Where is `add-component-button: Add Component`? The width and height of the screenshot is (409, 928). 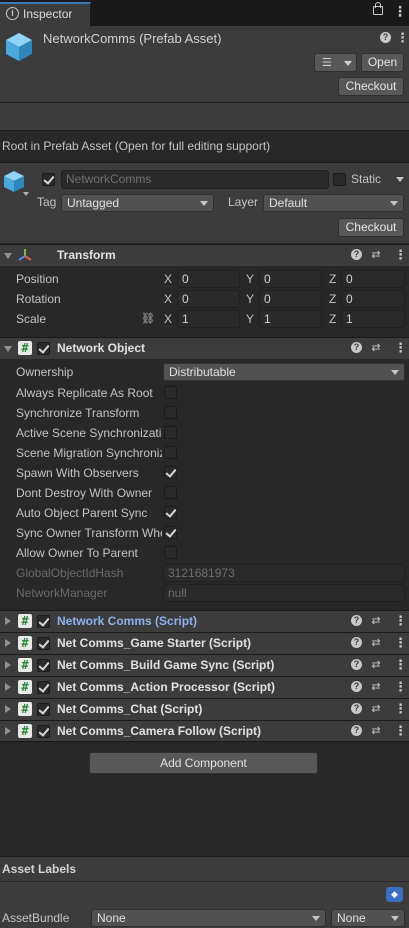
add-component-button: Add Component is located at coordinates (203, 763).